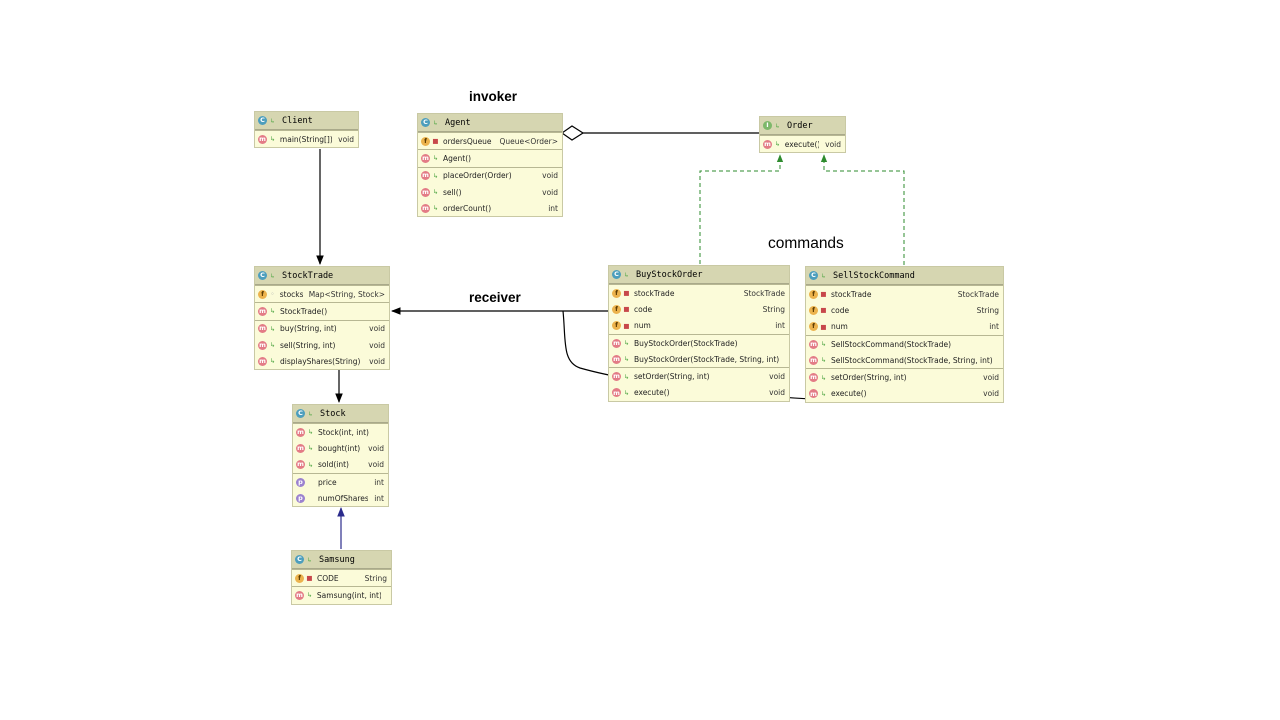  I want to click on class-samsung: C ↳ Samsung f ■ CODE String m ↳ Samsung(int, int), so click(341, 577).